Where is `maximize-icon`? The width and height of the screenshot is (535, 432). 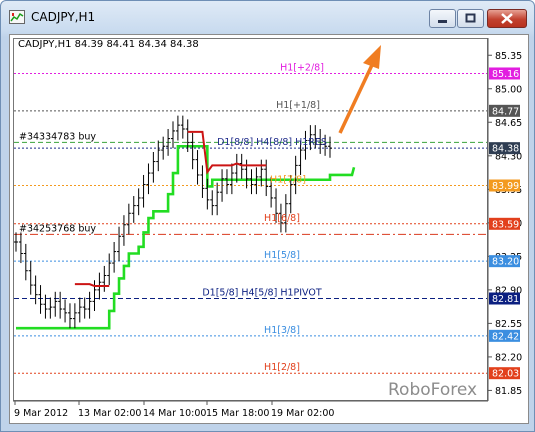 maximize-icon is located at coordinates (470, 18).